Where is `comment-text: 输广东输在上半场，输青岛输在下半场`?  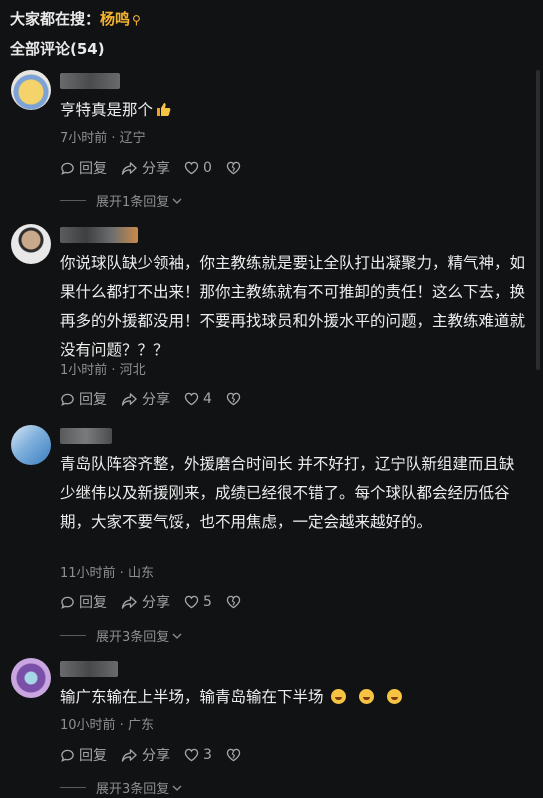
comment-text: 输广东输在上半场，输青岛输在下半场 is located at coordinates (292, 697).